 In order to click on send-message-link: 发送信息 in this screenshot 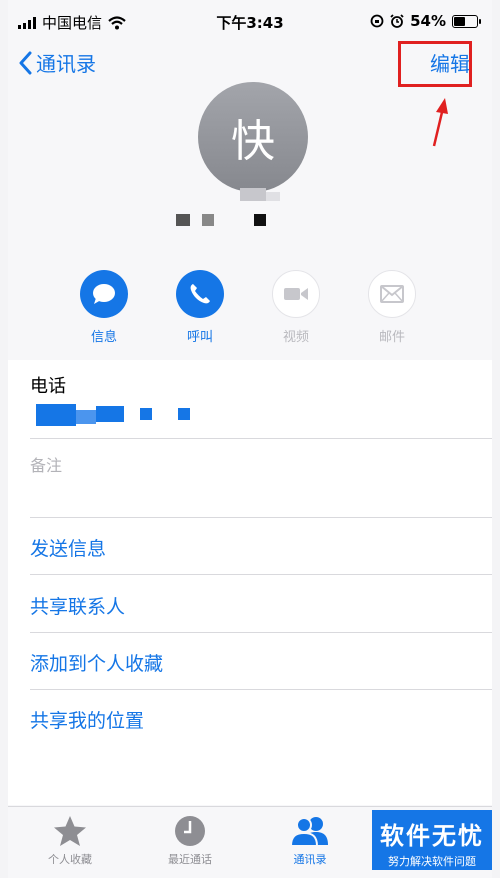, I will do `click(261, 547)`.